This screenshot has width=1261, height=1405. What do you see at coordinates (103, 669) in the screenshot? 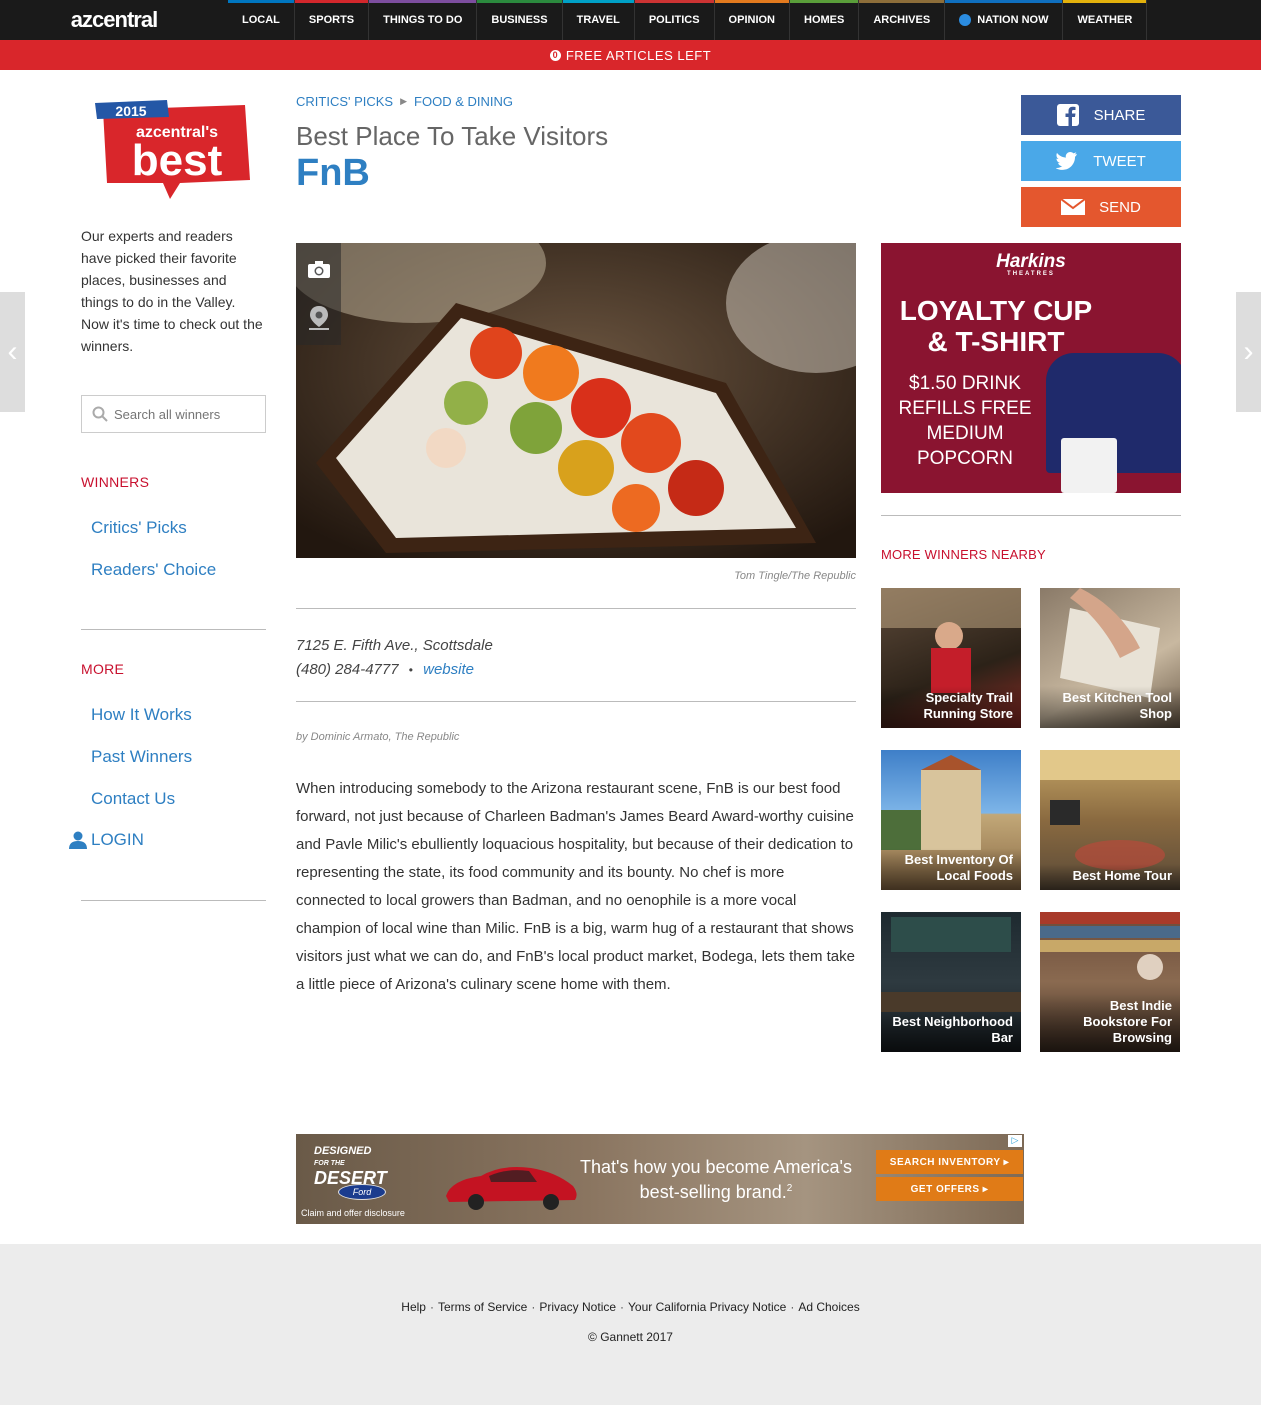
I see `more-heading: MORE` at bounding box center [103, 669].